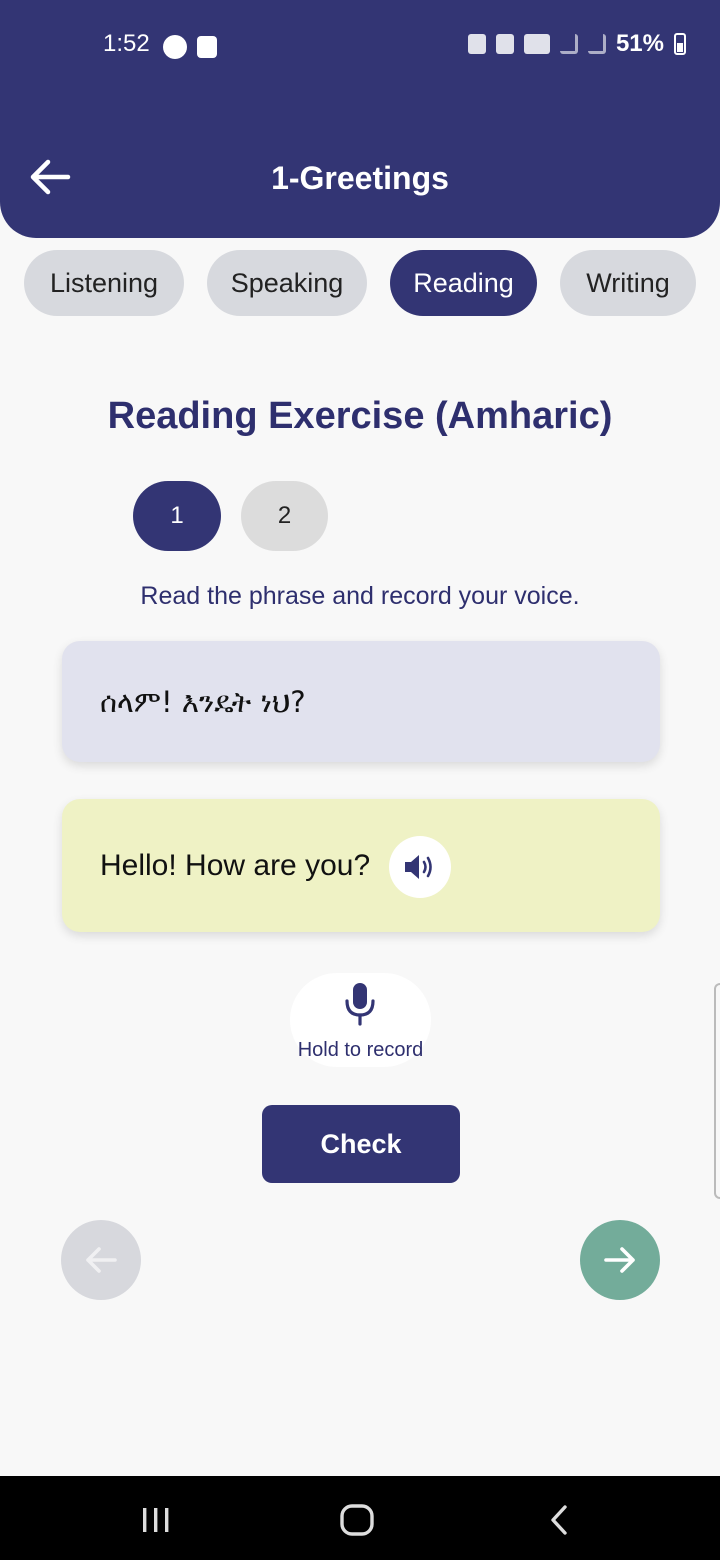 The image size is (720, 1560). I want to click on system-navigation-bar, so click(360, 1518).